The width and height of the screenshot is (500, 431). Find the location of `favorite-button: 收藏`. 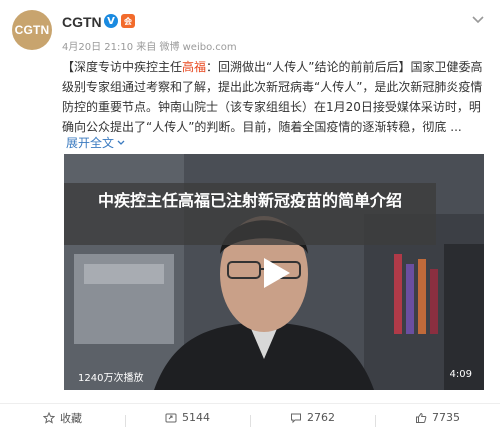

favorite-button: 收藏 is located at coordinates (62, 418).